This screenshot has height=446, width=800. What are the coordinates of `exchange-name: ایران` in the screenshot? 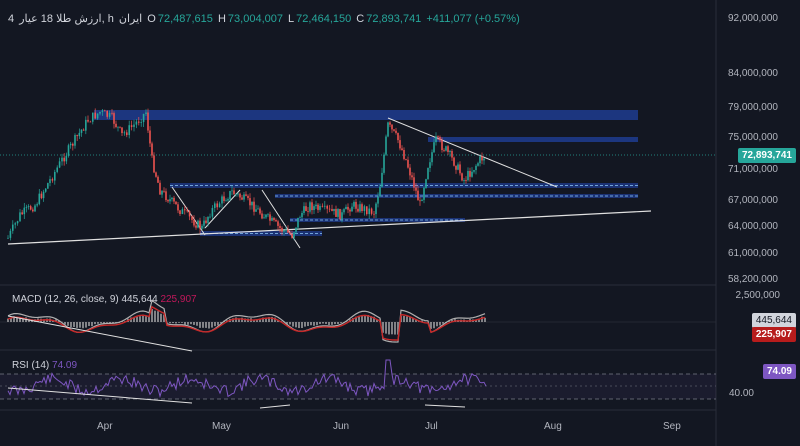 It's located at (130, 19).